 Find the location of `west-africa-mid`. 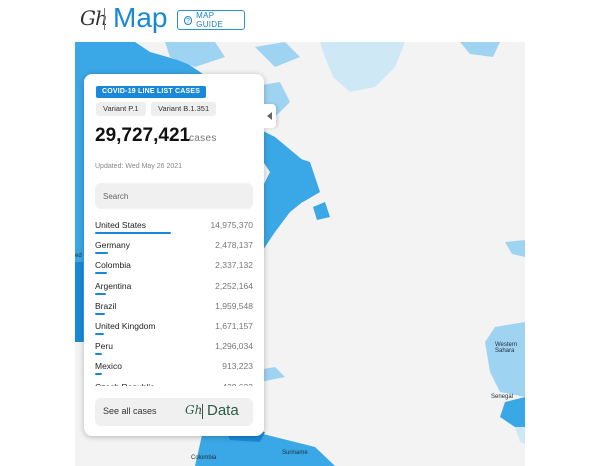

west-africa-mid is located at coordinates (512, 412).